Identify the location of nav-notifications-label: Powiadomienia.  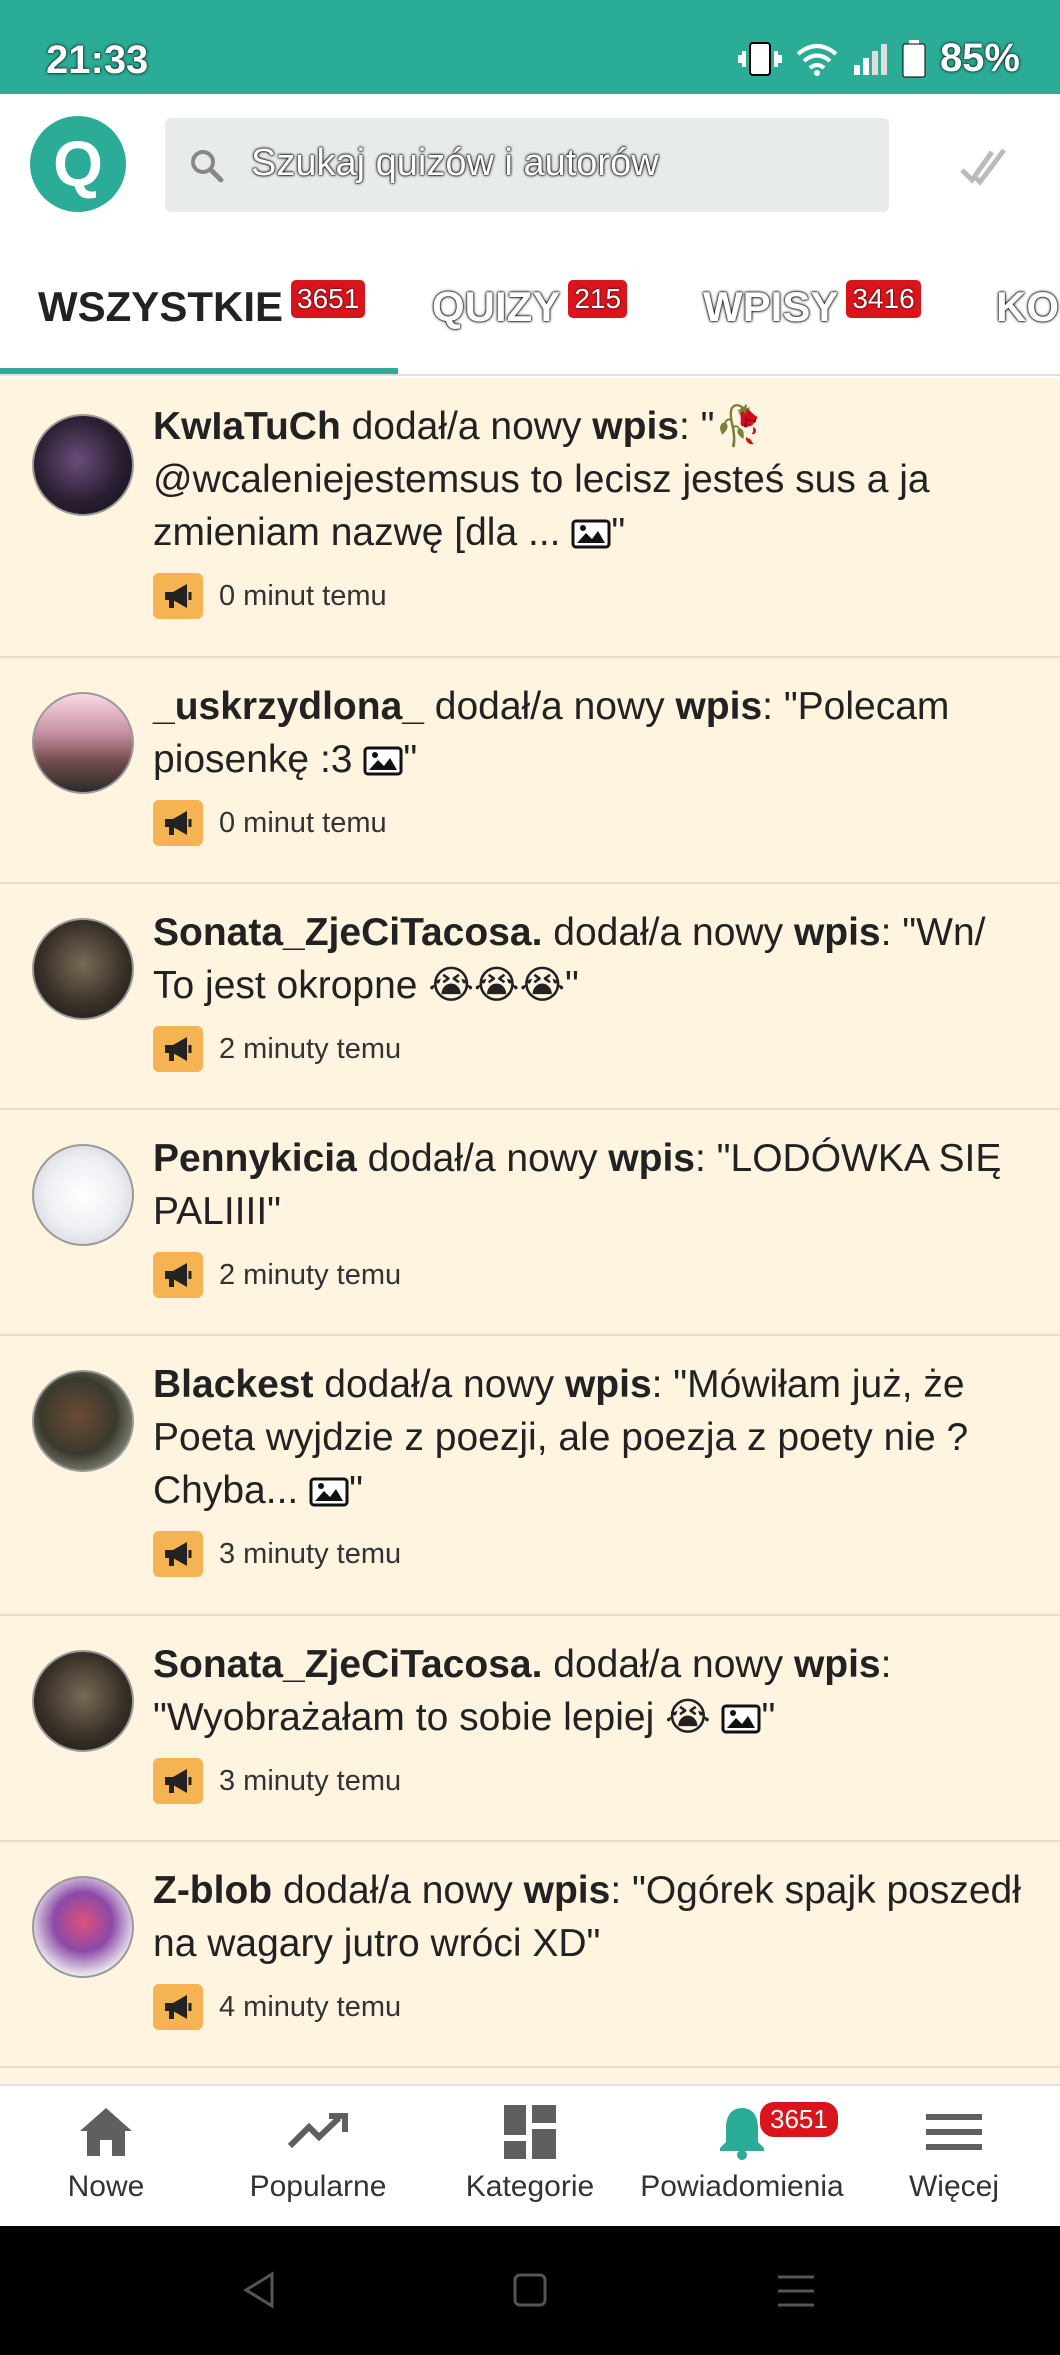
(742, 2186).